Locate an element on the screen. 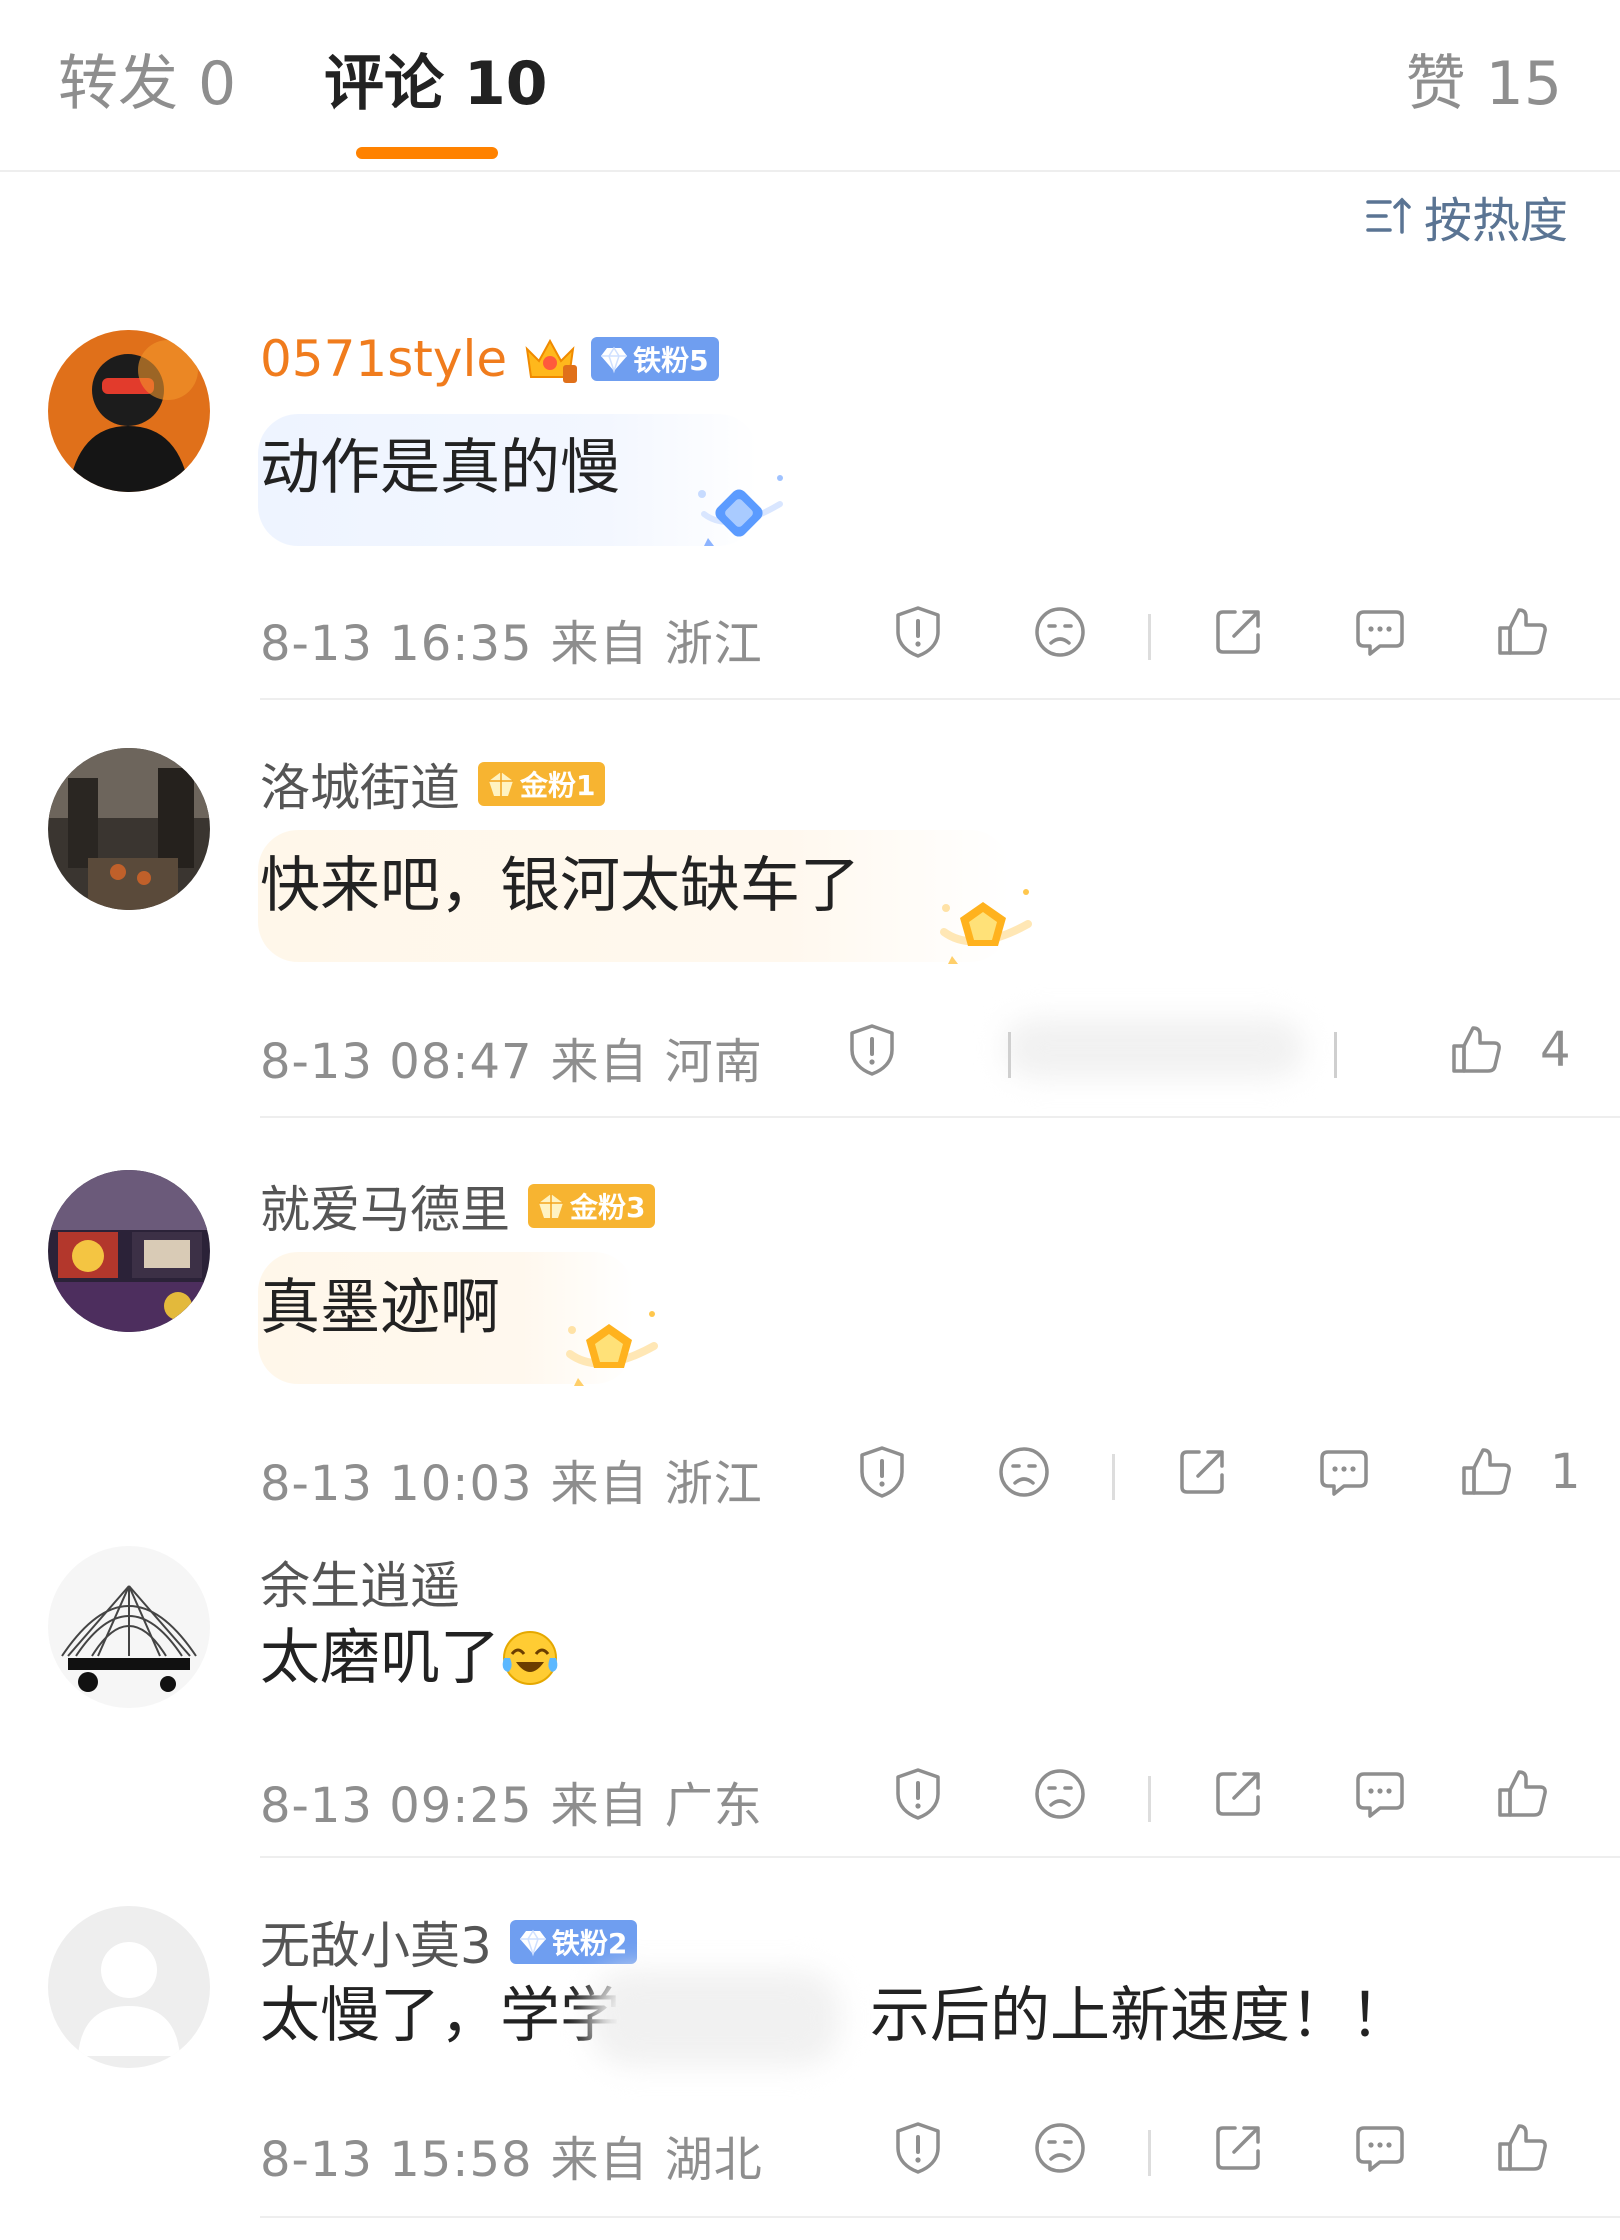  comment-location: 来自 湖北 is located at coordinates (656, 2160).